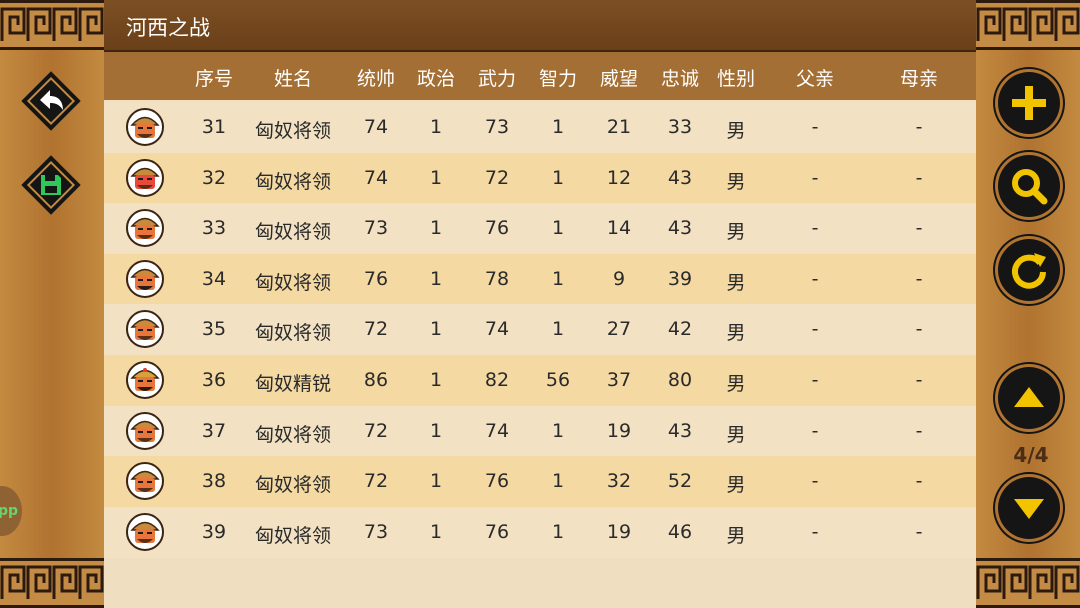 The height and width of the screenshot is (608, 1080). What do you see at coordinates (540, 380) in the screenshot?
I see `table-row: 36 匈奴精锐 86 1 82 56 37 80 男 - -` at bounding box center [540, 380].